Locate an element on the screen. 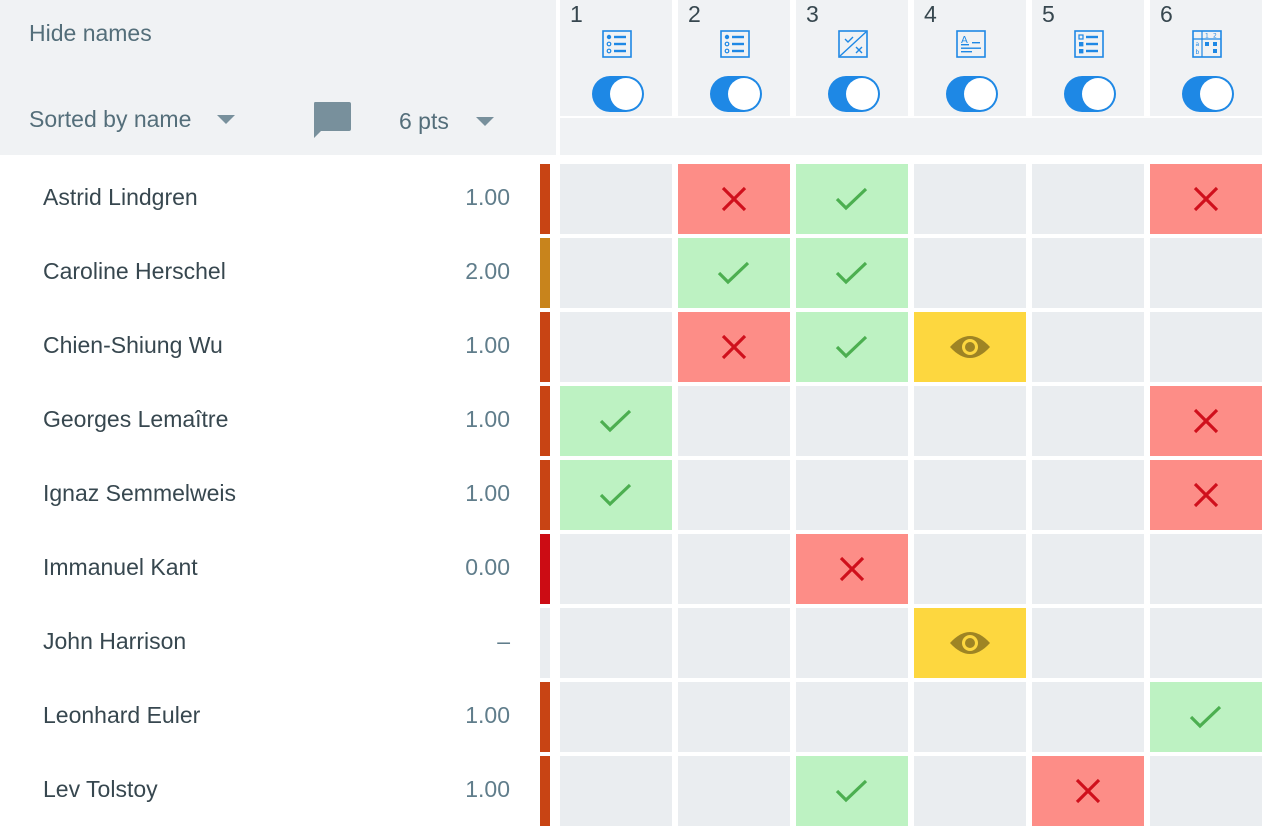 Image resolution: width=1262 pixels, height=826 pixels. svg-text: a is located at coordinates (1198, 44).